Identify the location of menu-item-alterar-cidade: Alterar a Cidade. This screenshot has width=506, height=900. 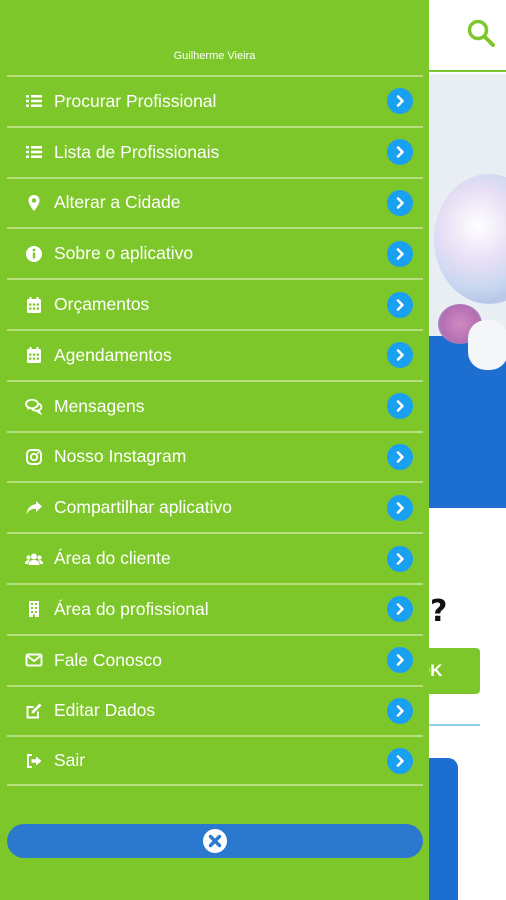
(215, 202).